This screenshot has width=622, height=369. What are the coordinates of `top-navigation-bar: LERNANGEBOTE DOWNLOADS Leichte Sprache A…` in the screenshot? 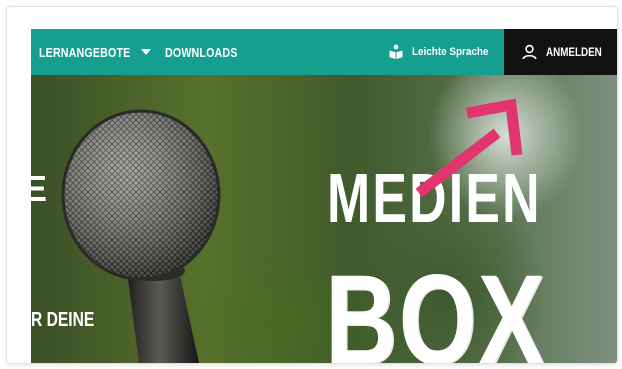 It's located at (324, 52).